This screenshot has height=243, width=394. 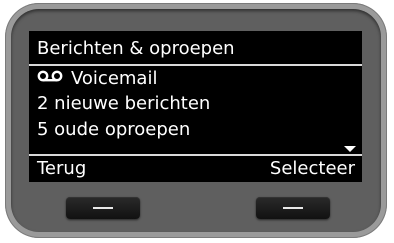 What do you see at coordinates (195, 79) in the screenshot?
I see `menu-item-voicemail: Voicemail` at bounding box center [195, 79].